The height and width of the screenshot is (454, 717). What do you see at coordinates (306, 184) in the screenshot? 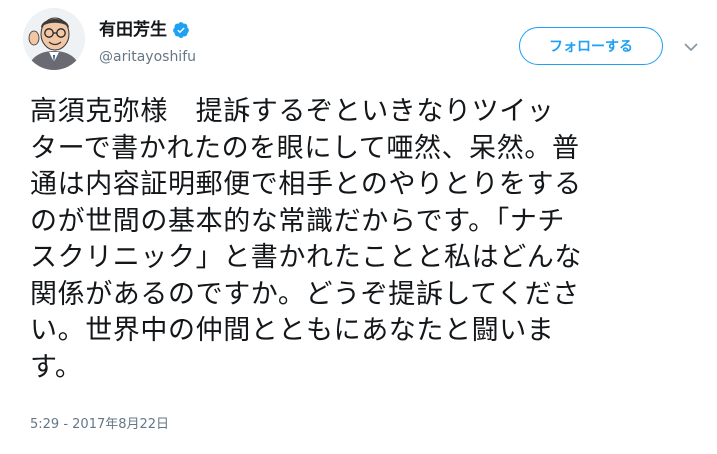
I see `tweet-text-line: 通は内容証明郵便で相手とのやりとりをする` at bounding box center [306, 184].